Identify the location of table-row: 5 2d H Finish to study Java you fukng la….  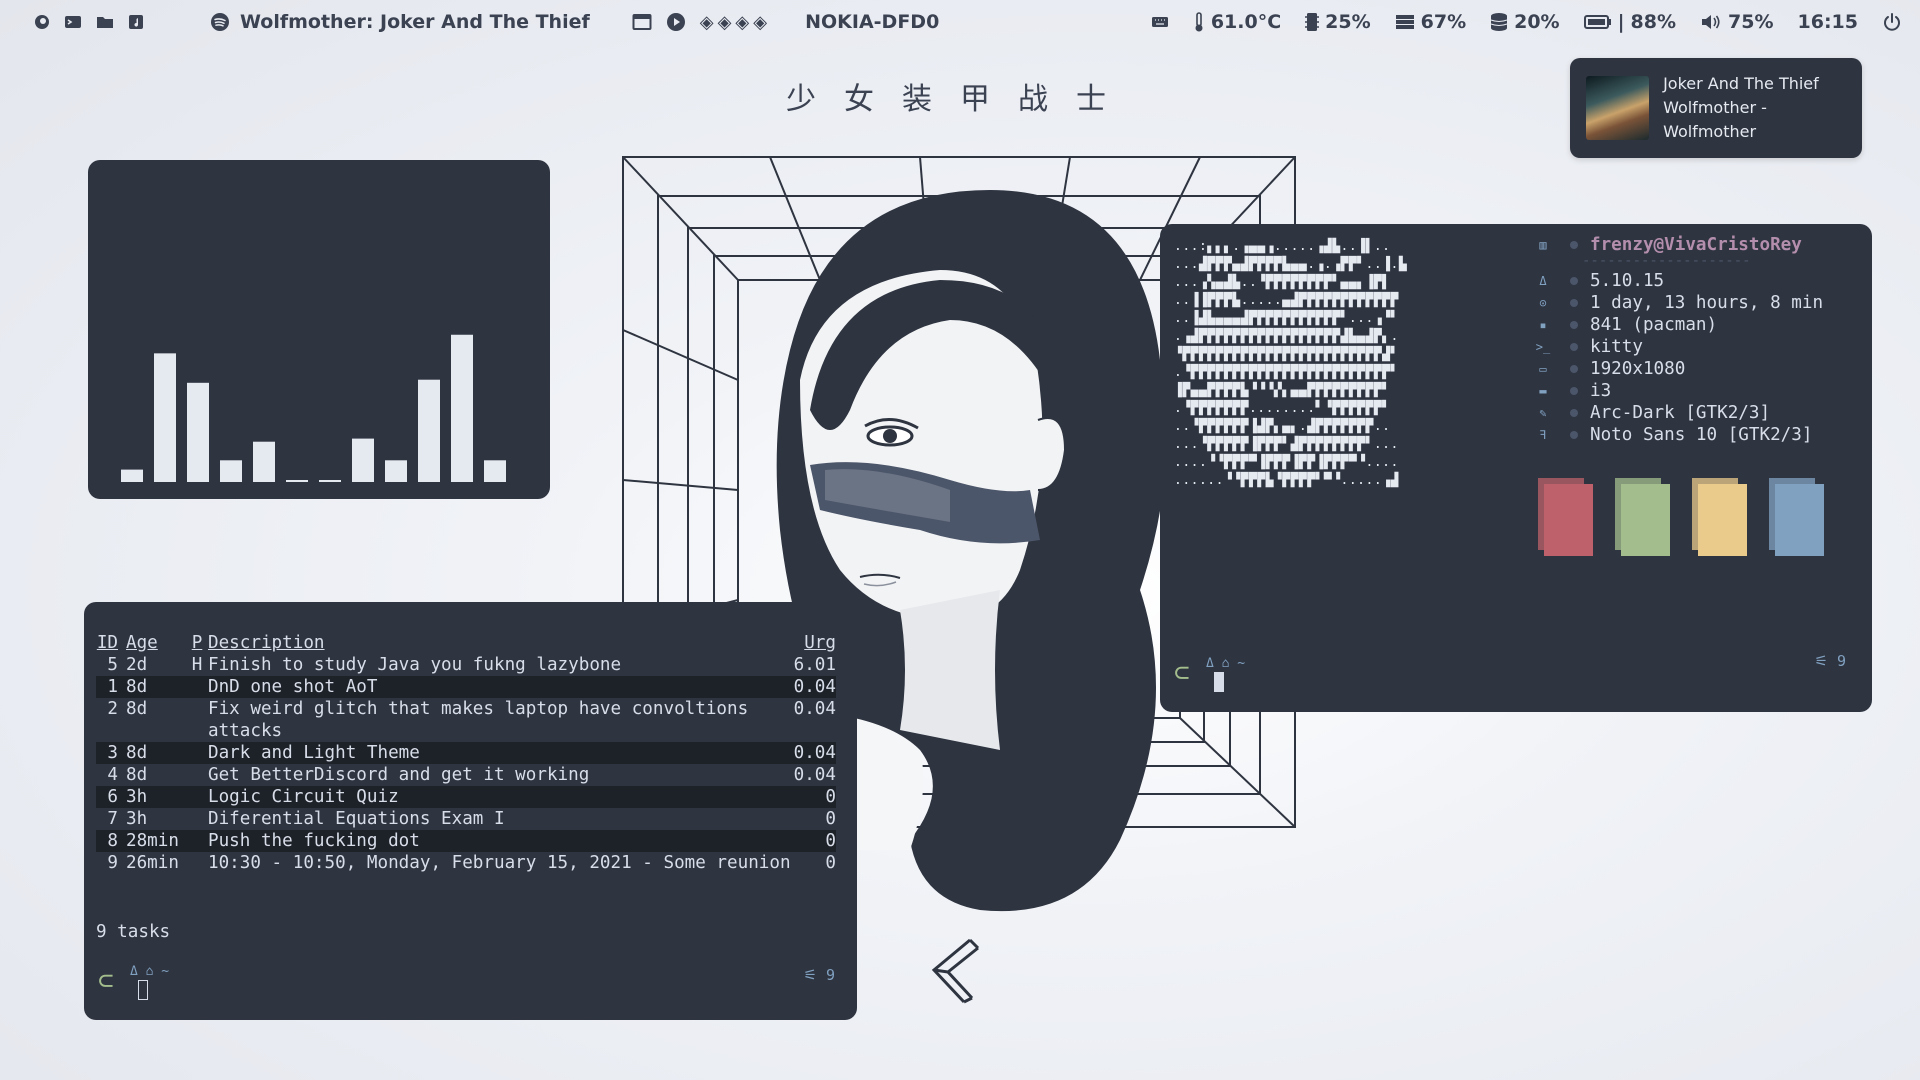
(466, 665).